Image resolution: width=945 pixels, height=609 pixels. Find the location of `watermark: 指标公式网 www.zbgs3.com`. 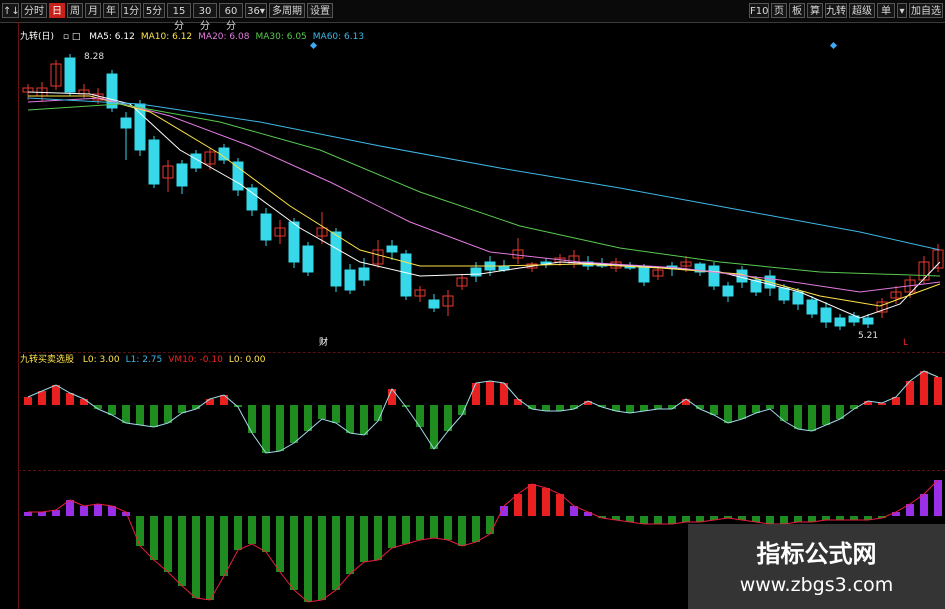

watermark: 指标公式网 www.zbgs3.com is located at coordinates (816, 566).